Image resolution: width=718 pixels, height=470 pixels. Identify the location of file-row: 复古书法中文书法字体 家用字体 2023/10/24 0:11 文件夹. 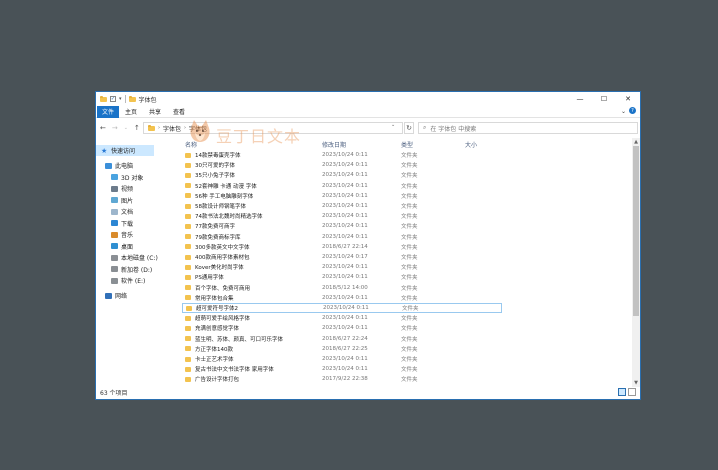
(342, 369).